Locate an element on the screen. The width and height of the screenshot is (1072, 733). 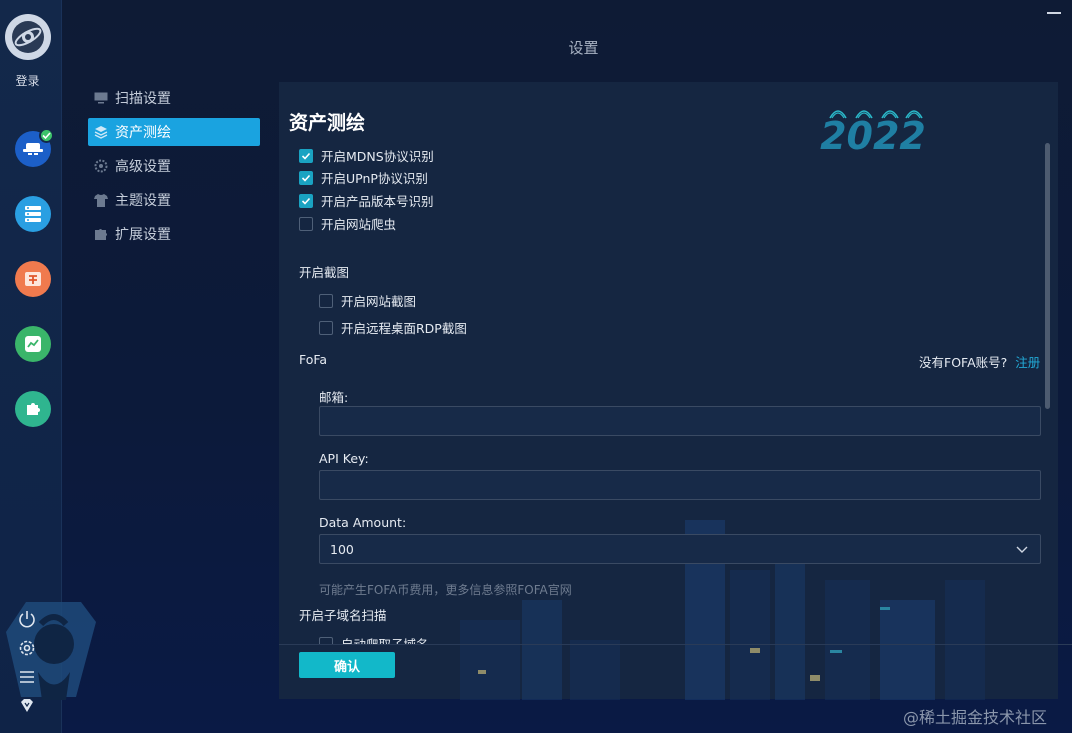
register-link: 注册 is located at coordinates (1027, 362).